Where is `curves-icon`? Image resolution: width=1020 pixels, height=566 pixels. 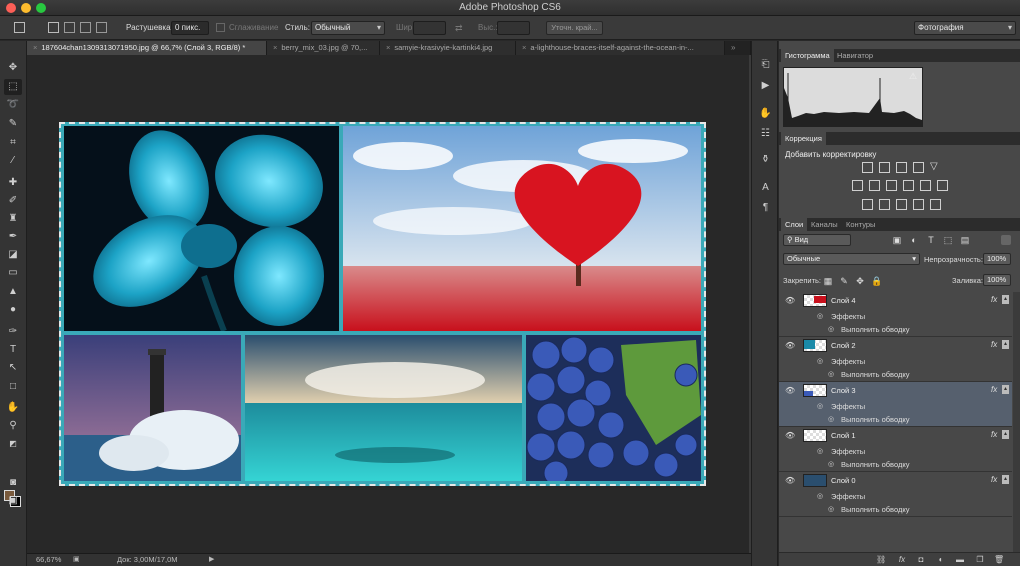 curves-icon is located at coordinates (901, 167).